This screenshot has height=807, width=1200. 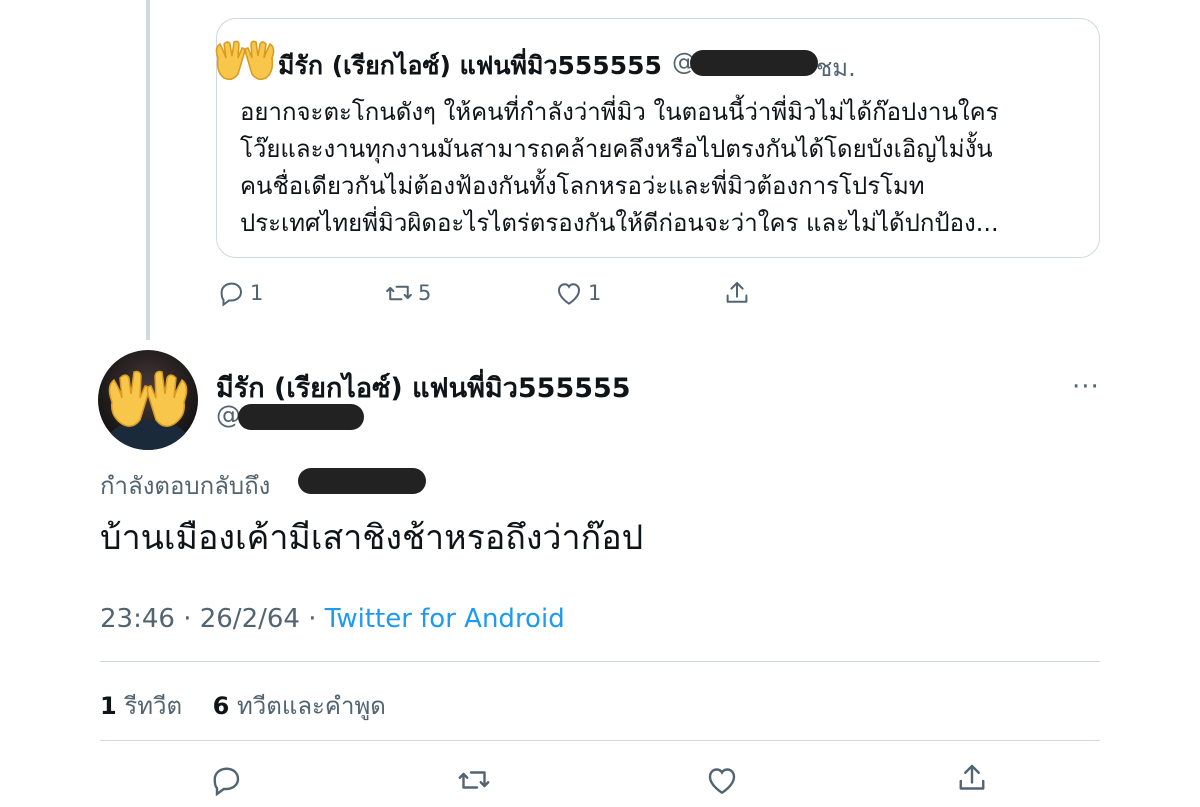 I want to click on quoted-share-button, so click(x=737, y=293).